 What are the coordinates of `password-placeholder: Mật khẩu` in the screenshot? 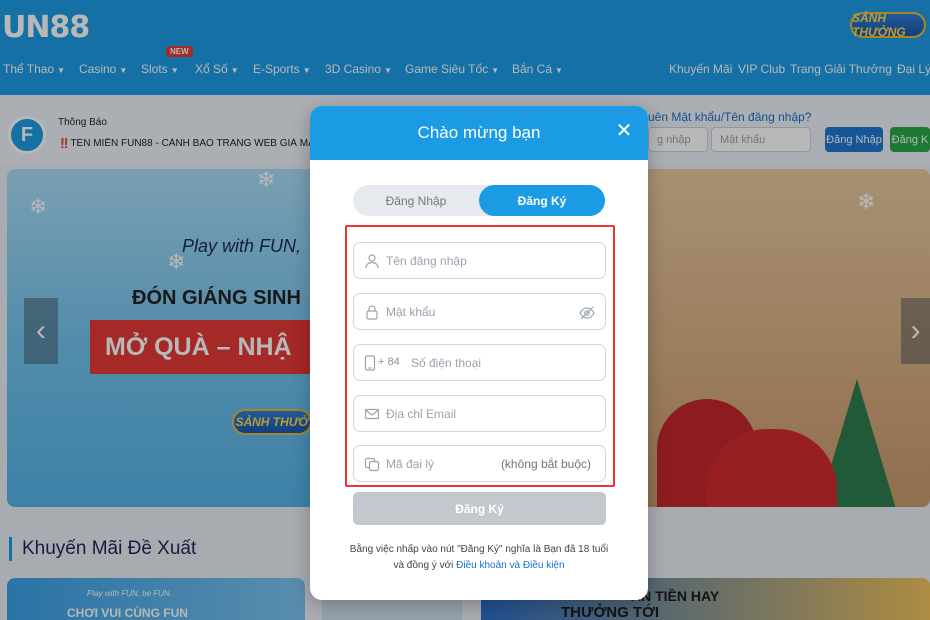 It's located at (411, 312).